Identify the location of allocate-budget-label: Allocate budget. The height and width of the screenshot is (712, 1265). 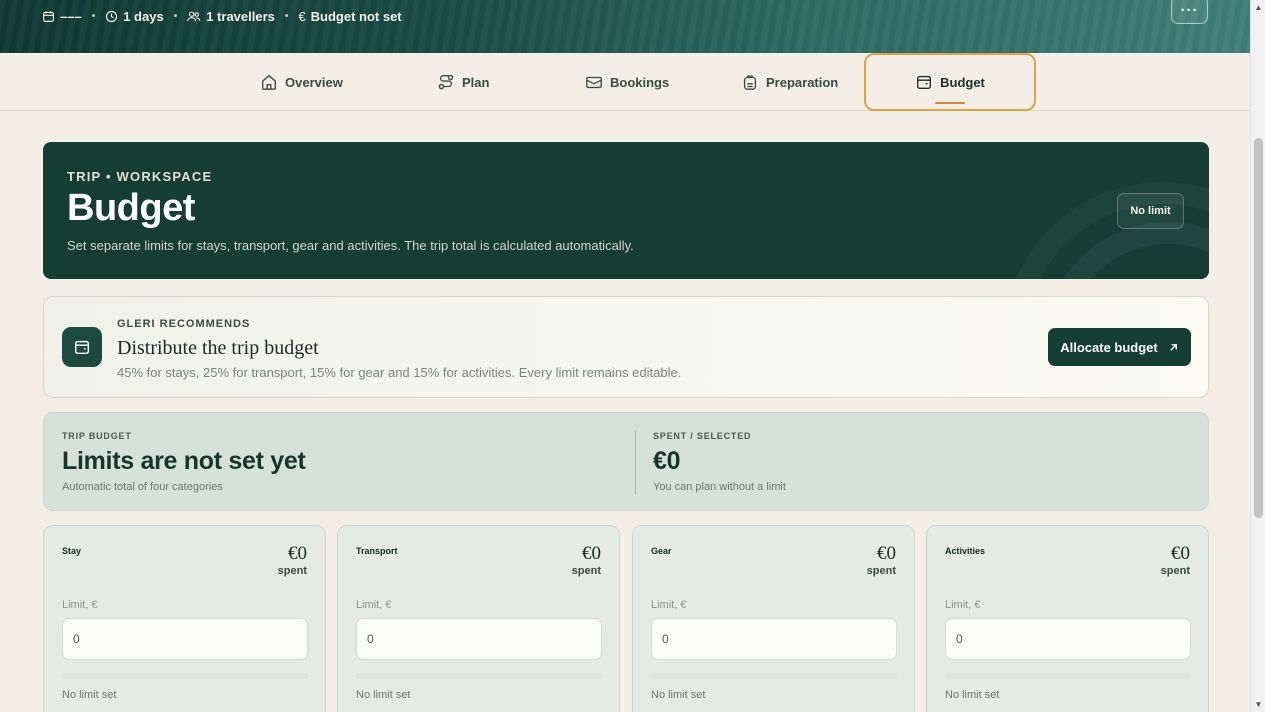
(1109, 347).